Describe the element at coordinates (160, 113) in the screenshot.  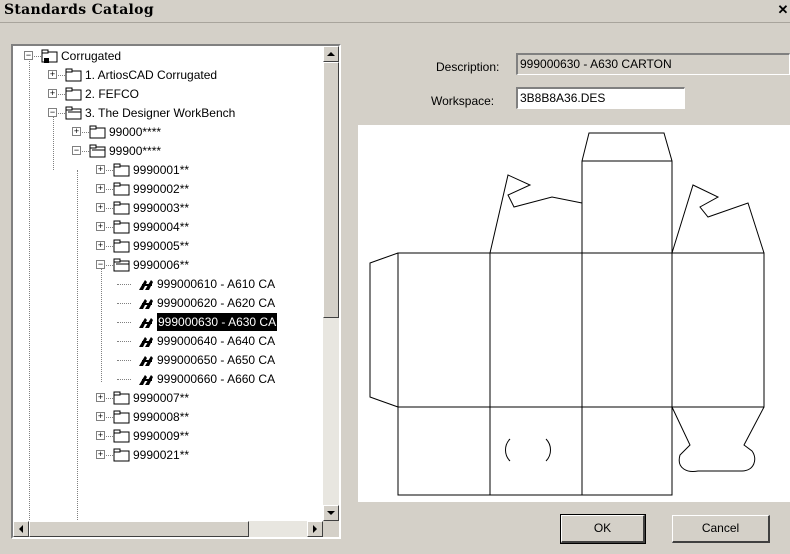
I see `tree-node-label: 3. The Designer WorkBench` at that location.